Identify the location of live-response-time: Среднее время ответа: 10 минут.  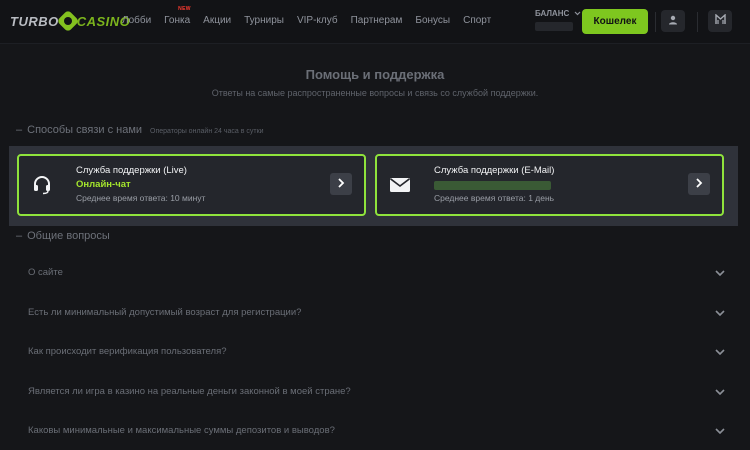
(141, 198).